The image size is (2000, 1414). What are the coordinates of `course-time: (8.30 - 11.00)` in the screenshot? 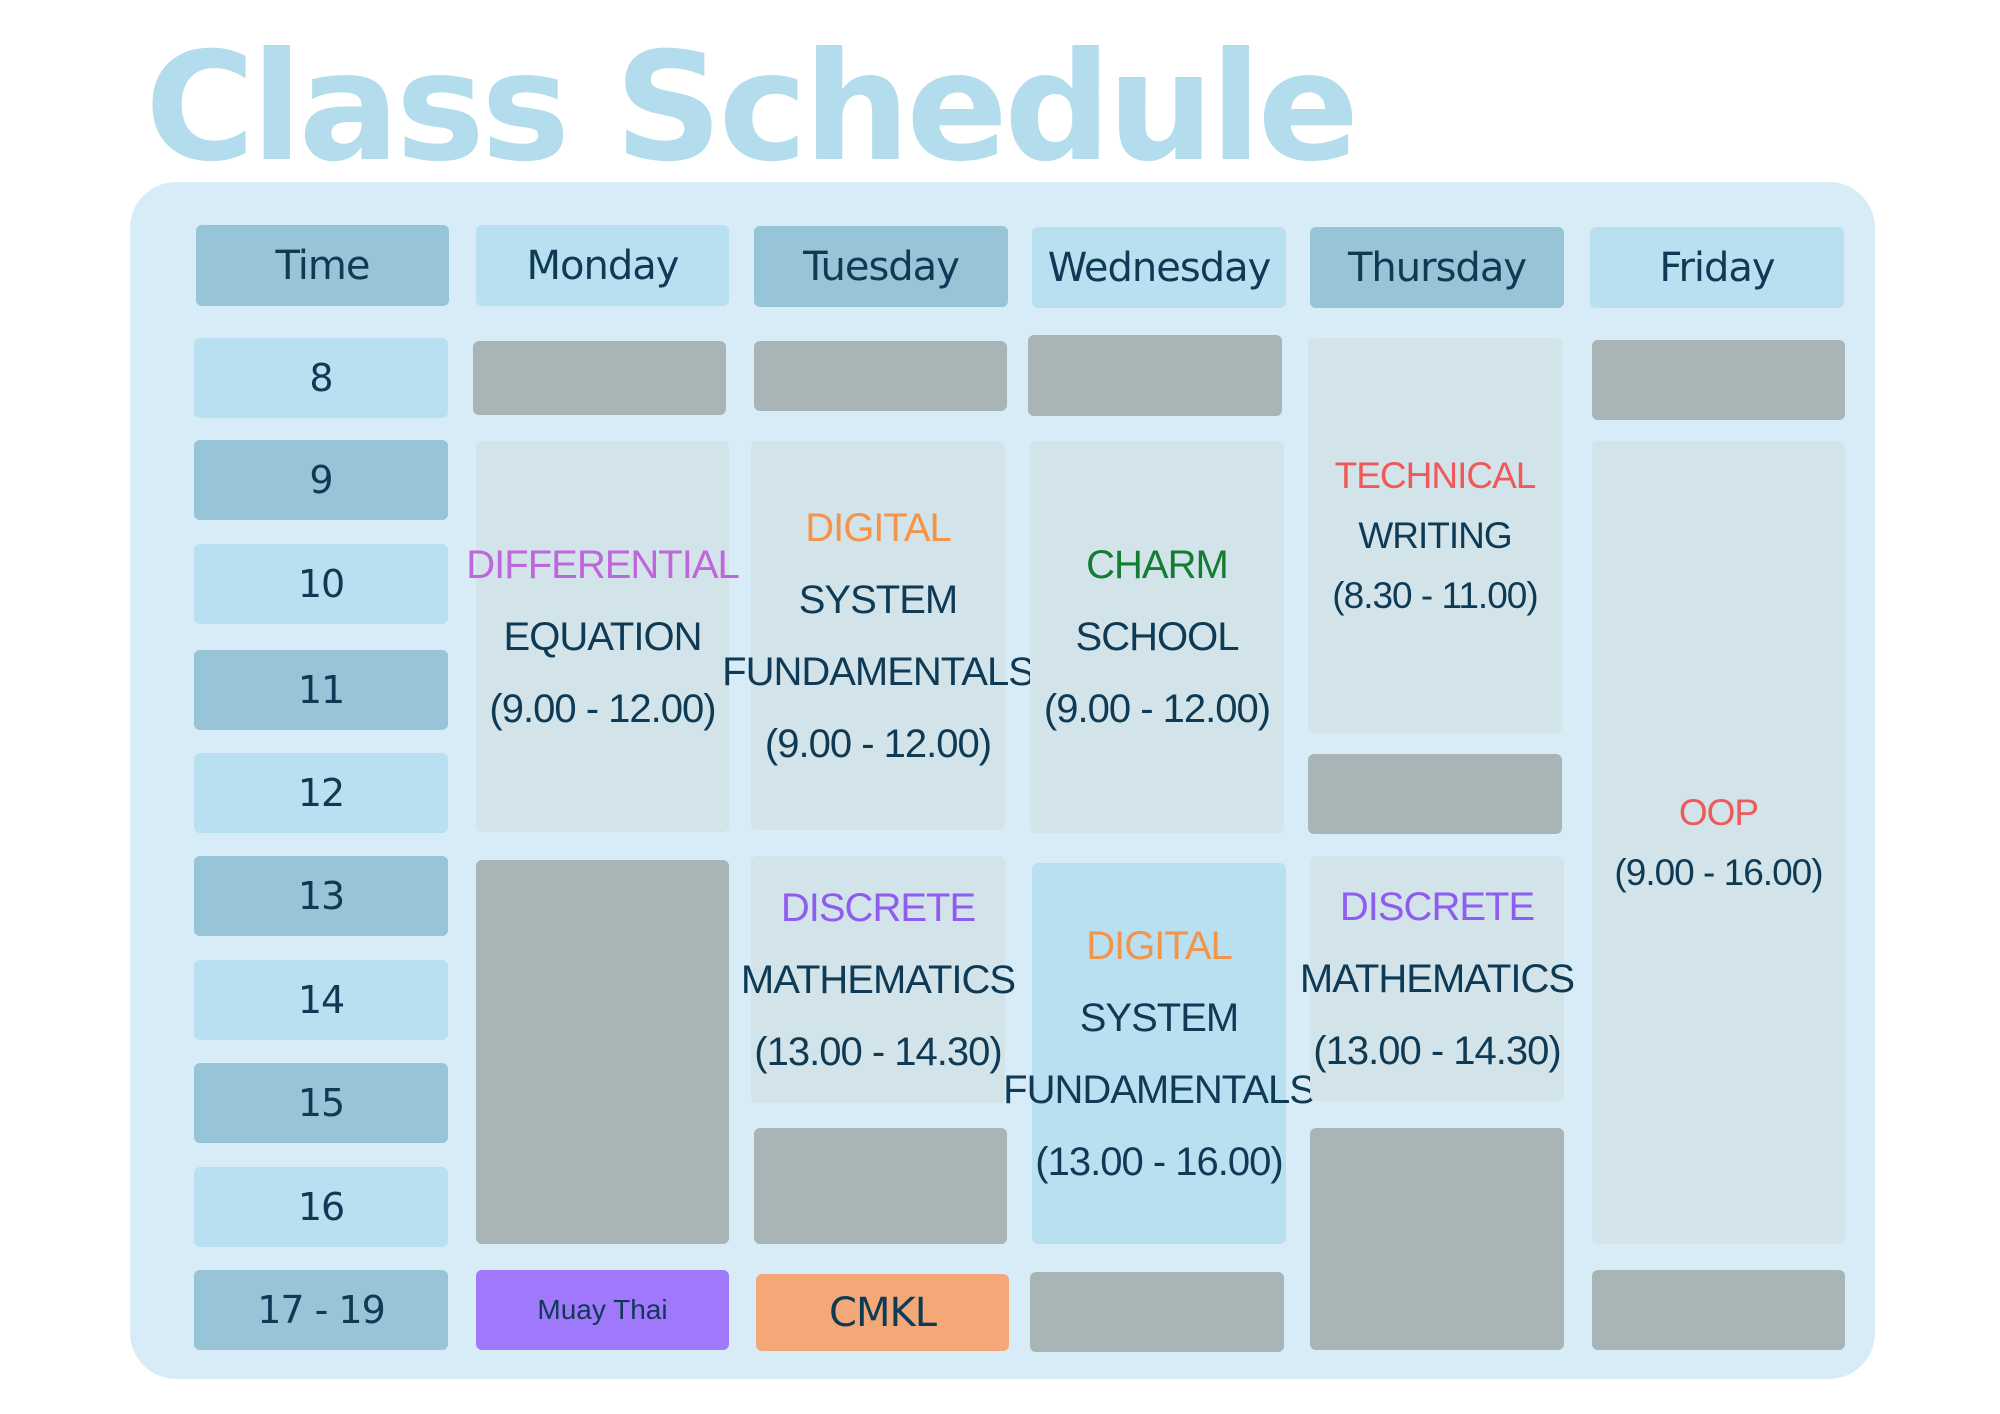 It's located at (1435, 595).